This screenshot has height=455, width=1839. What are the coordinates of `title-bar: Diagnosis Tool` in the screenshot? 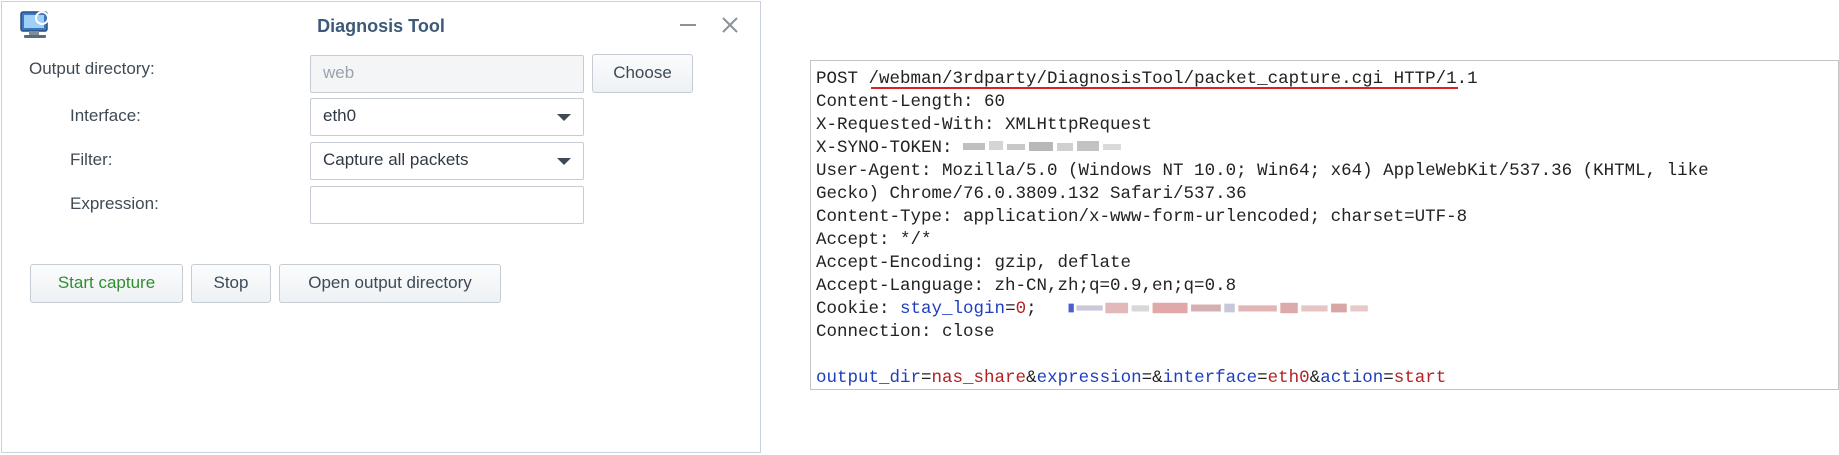 It's located at (381, 25).